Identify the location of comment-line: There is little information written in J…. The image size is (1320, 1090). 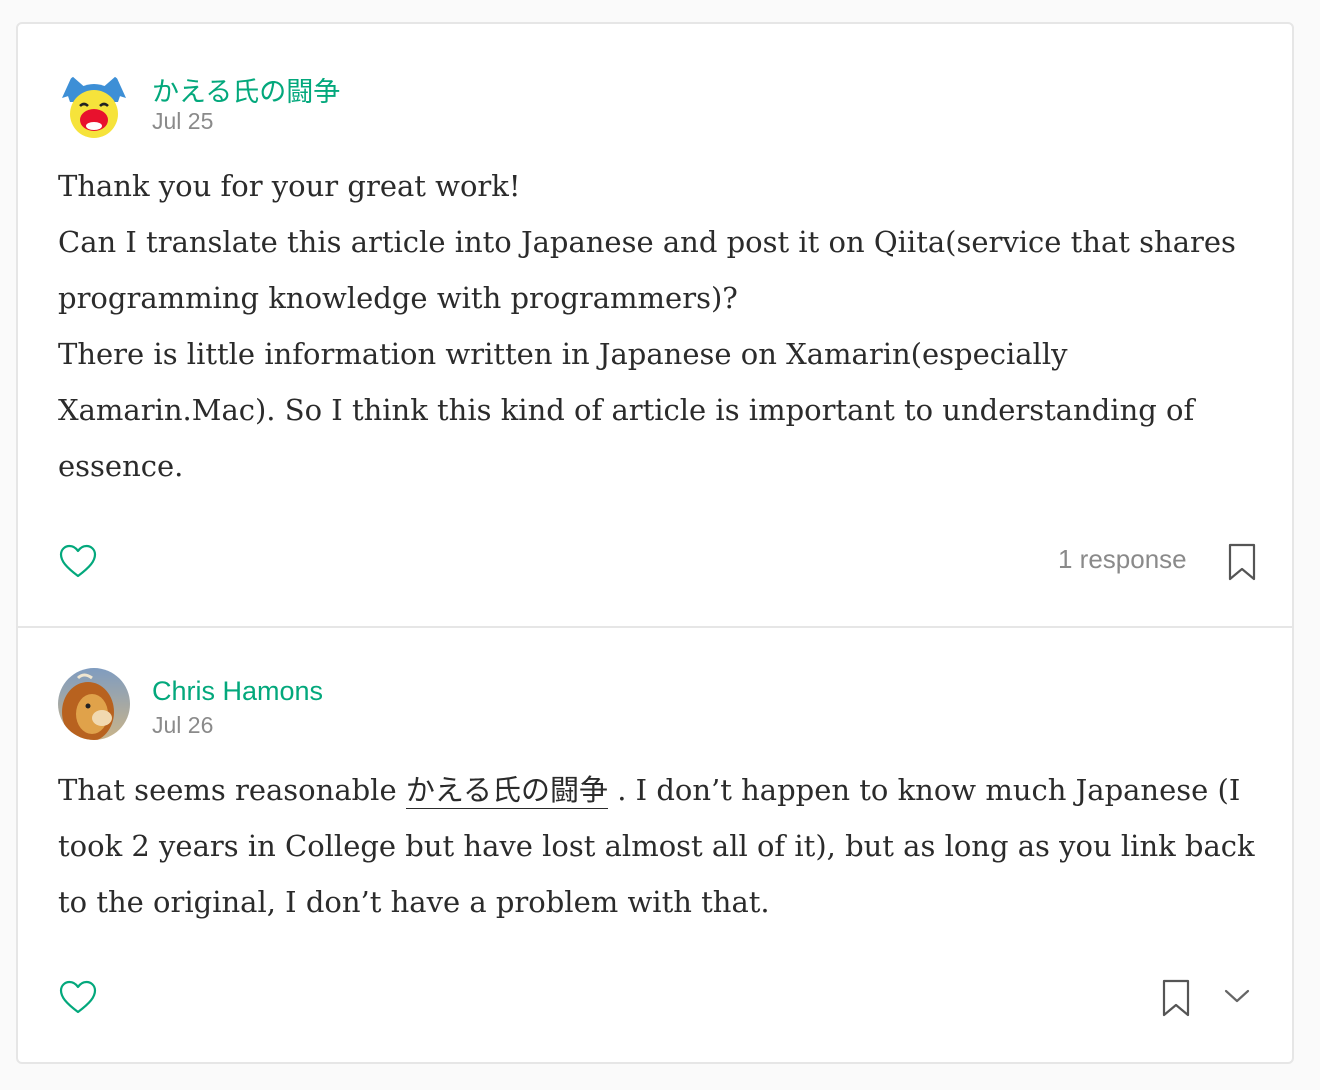
(626, 410).